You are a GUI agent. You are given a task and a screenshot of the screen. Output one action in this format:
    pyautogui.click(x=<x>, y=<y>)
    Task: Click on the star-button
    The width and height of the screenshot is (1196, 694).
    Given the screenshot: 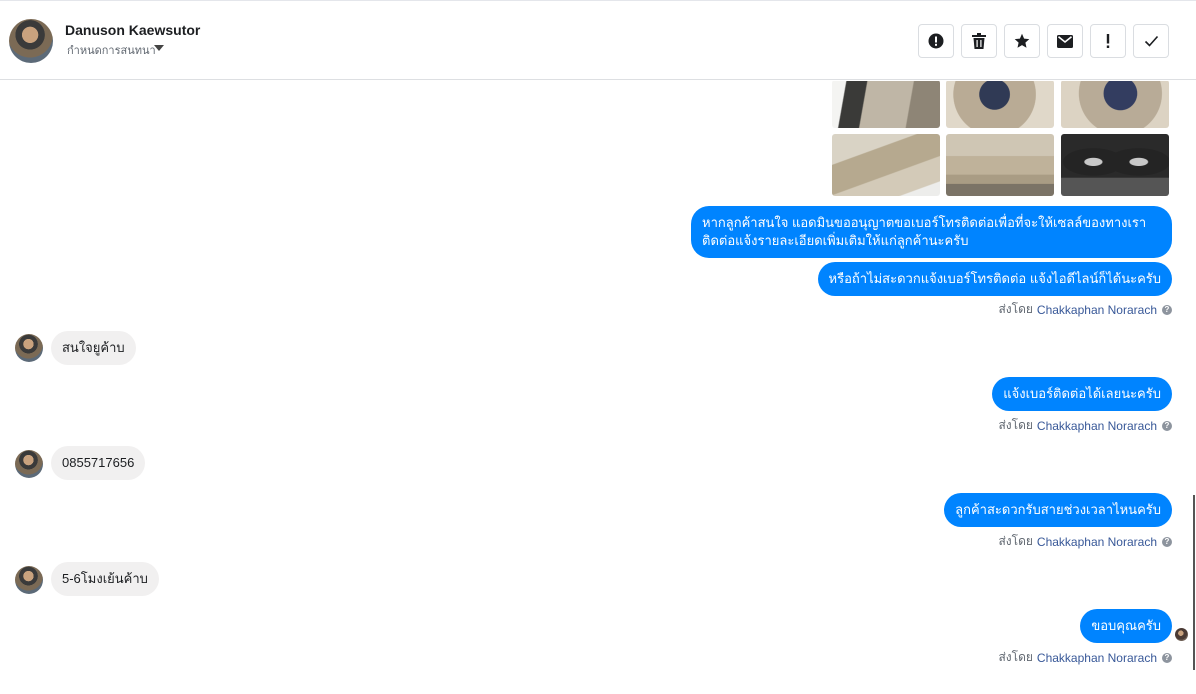 What is the action you would take?
    pyautogui.click(x=1022, y=41)
    